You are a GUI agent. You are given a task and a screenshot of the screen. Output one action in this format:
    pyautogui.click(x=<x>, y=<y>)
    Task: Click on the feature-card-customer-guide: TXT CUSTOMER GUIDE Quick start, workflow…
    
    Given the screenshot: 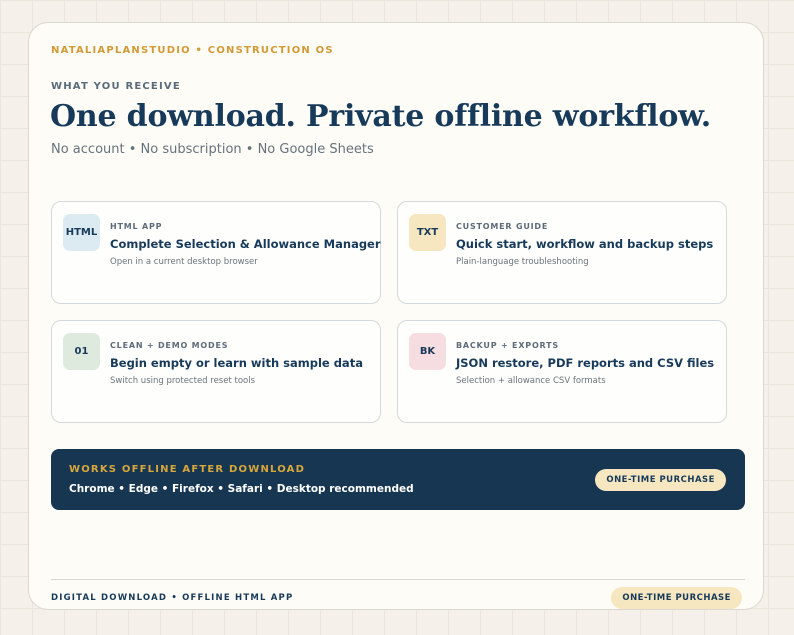 What is the action you would take?
    pyautogui.click(x=562, y=252)
    